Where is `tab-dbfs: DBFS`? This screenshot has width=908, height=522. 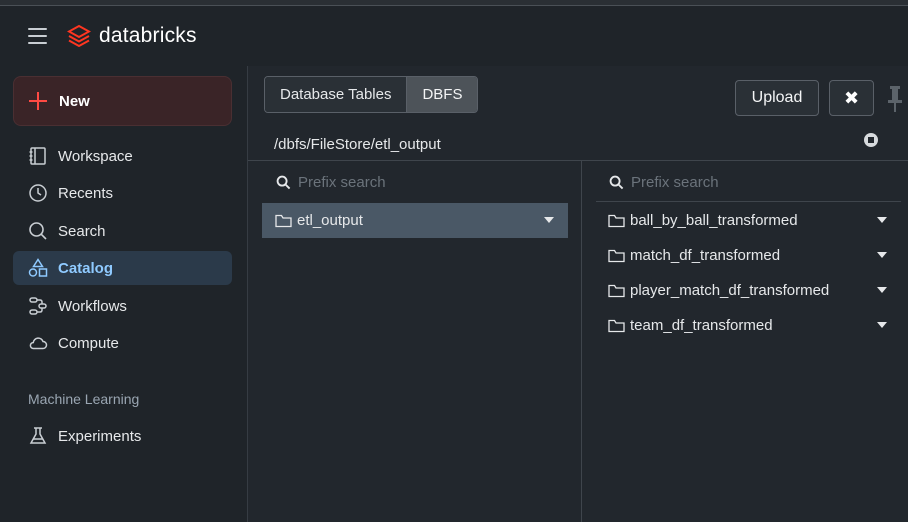
tab-dbfs: DBFS is located at coordinates (442, 94).